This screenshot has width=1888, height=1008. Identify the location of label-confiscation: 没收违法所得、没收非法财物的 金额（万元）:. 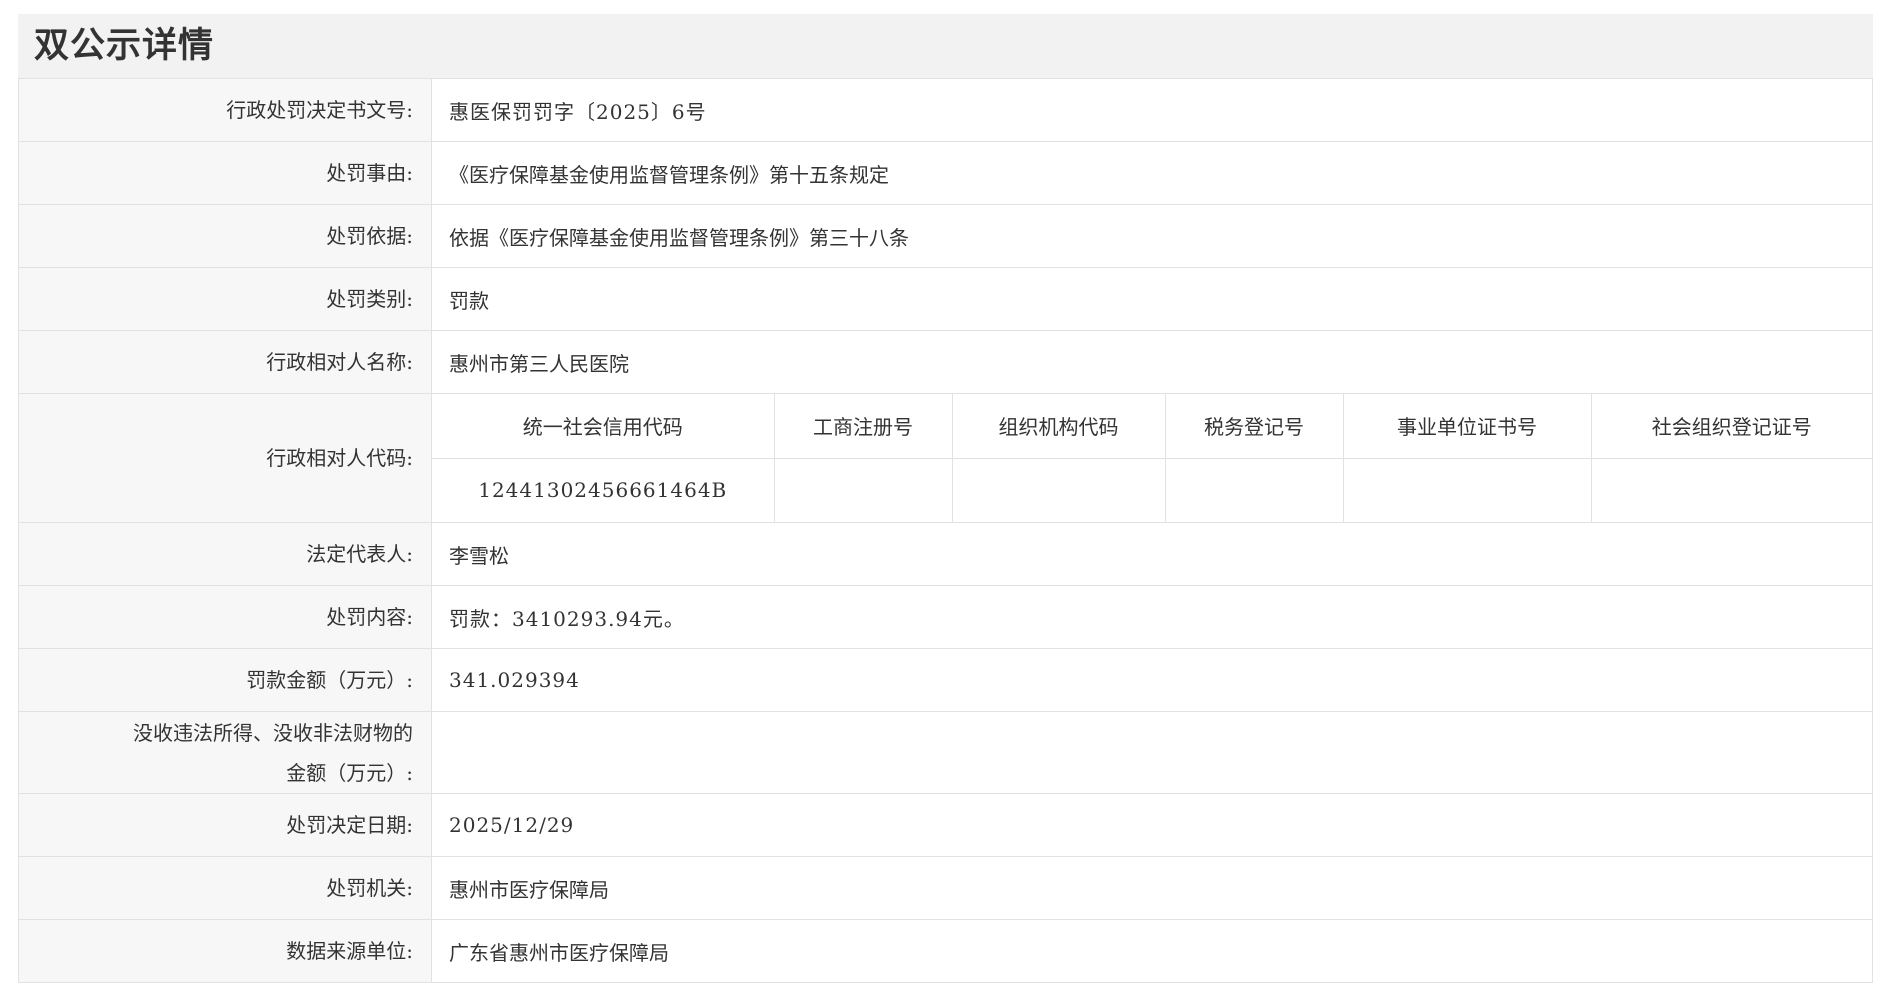
(225, 752).